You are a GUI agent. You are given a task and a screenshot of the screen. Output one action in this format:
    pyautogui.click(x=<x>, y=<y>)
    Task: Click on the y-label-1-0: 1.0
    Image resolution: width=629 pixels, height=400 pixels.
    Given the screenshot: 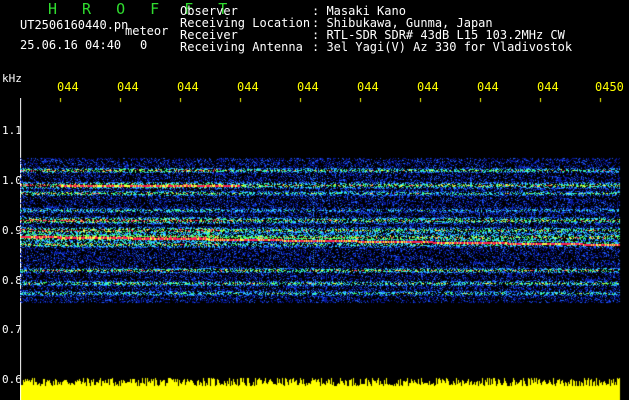 What is the action you would take?
    pyautogui.click(x=12, y=180)
    